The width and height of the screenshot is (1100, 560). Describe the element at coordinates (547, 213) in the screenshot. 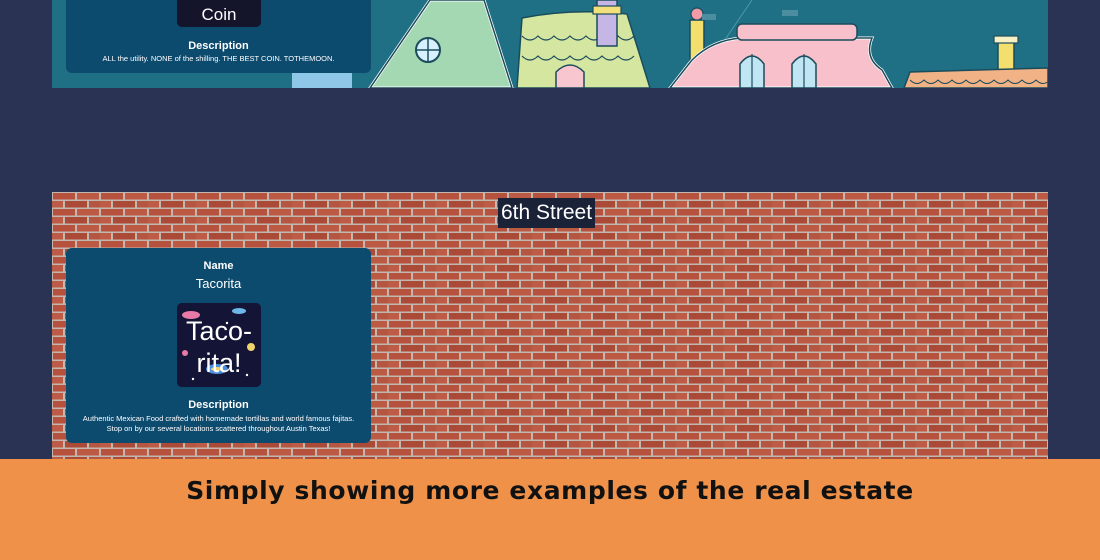

I see `street-title: 6th Street` at that location.